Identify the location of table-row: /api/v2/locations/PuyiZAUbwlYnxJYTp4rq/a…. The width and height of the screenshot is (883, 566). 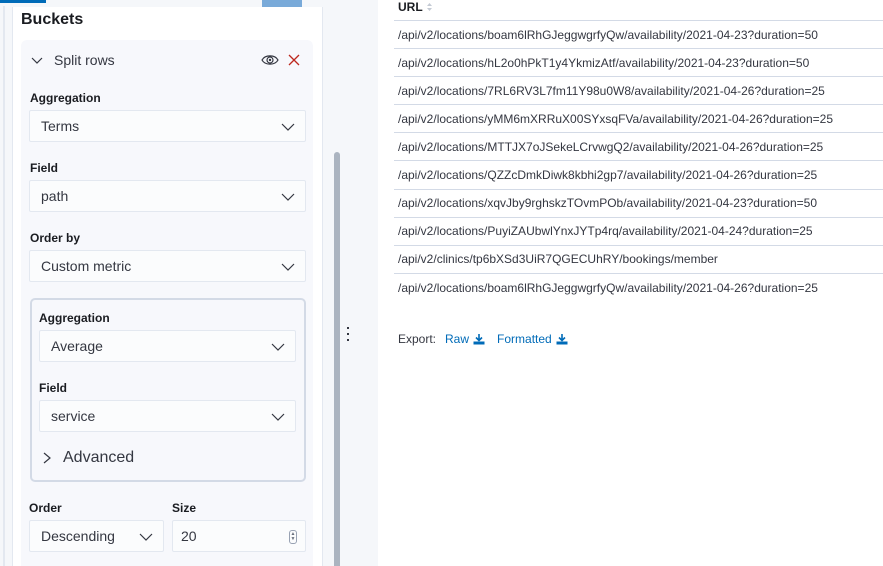
(638, 232).